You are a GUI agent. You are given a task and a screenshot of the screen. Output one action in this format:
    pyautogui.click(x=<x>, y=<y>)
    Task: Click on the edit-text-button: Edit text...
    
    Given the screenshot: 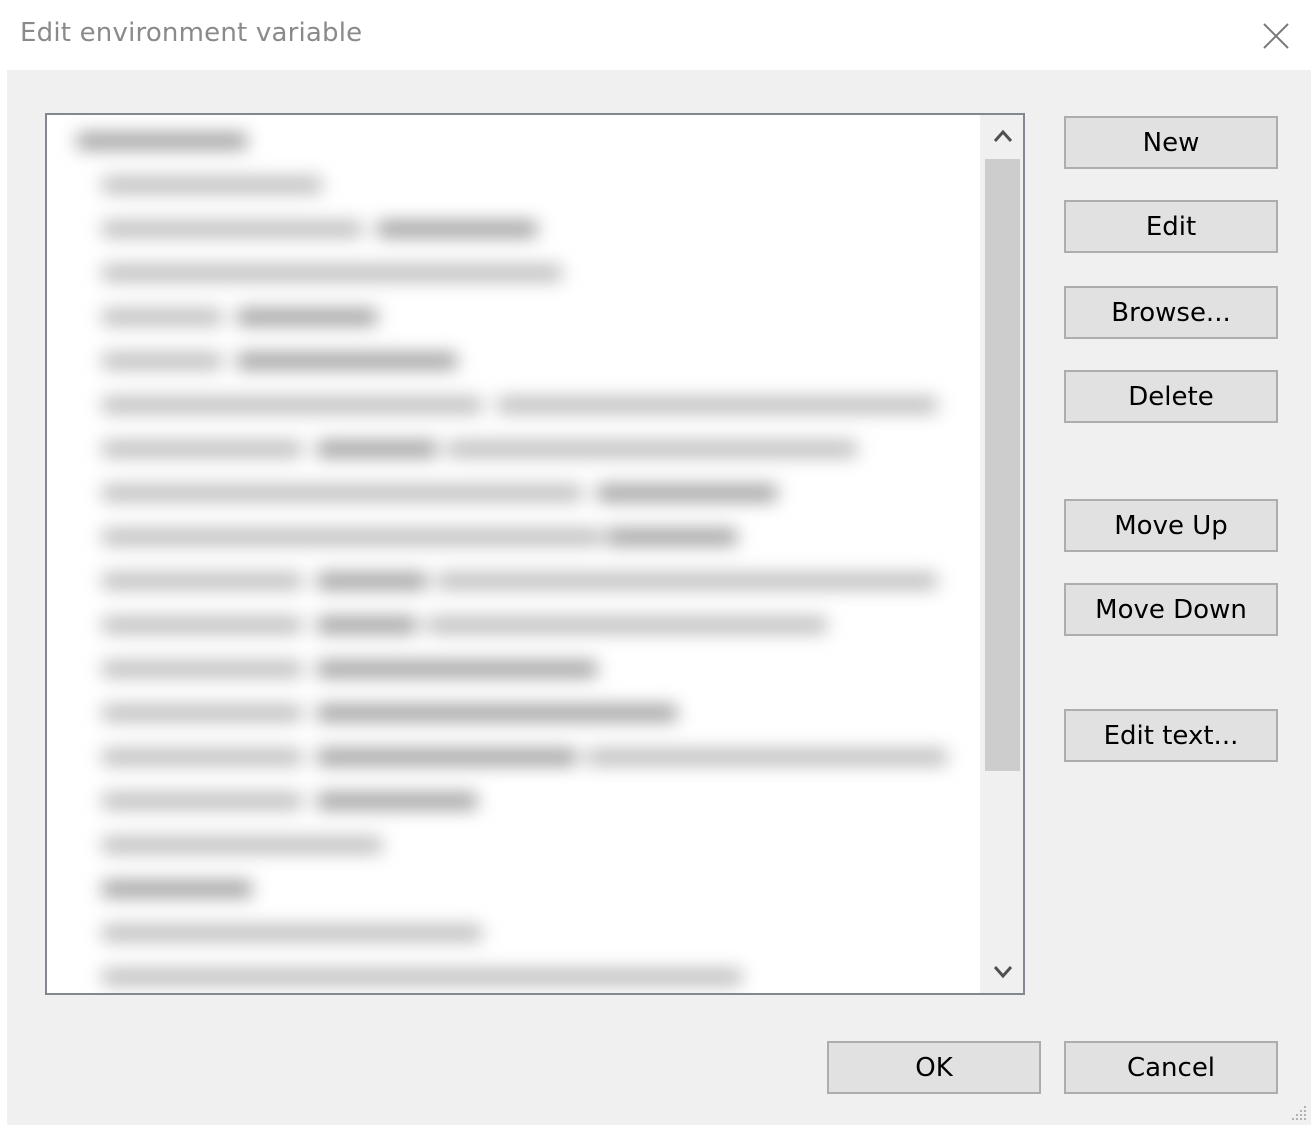 What is the action you would take?
    pyautogui.click(x=1171, y=735)
    